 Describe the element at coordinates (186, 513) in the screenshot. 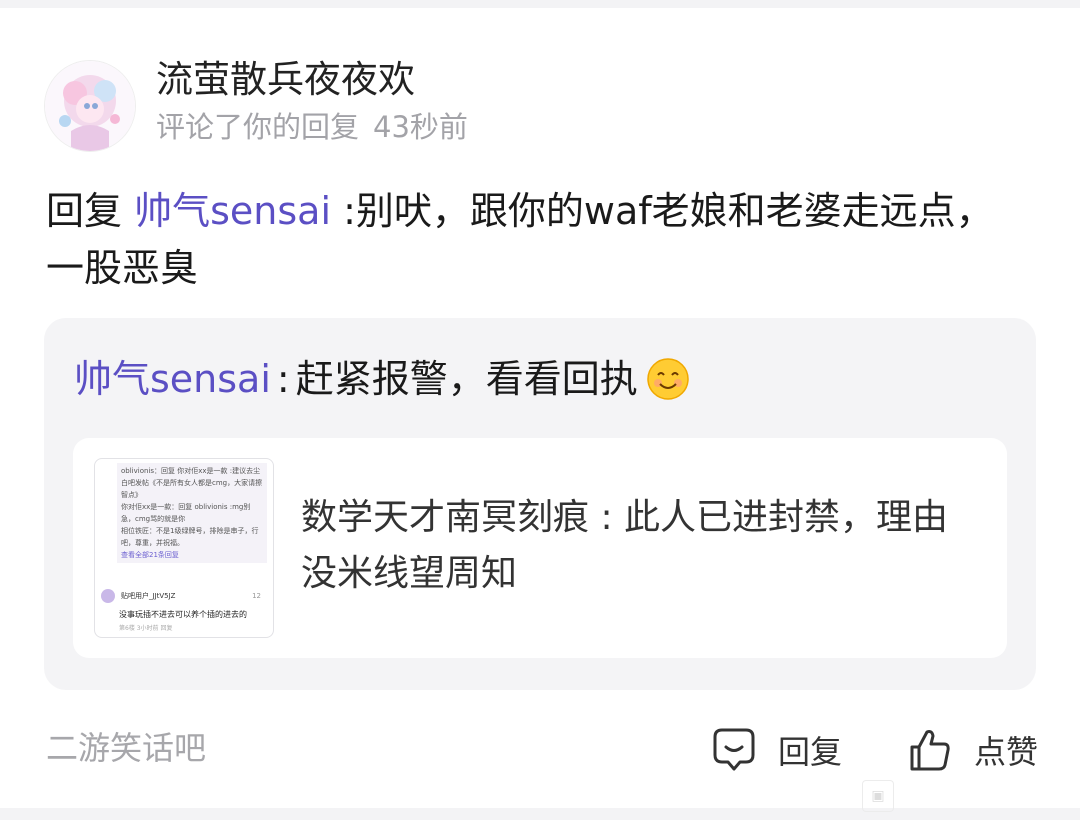

I see `thumbnail-line: 你对佢xx是一款：回复 oblivionis :mg别急，cmg骂的就是你` at that location.